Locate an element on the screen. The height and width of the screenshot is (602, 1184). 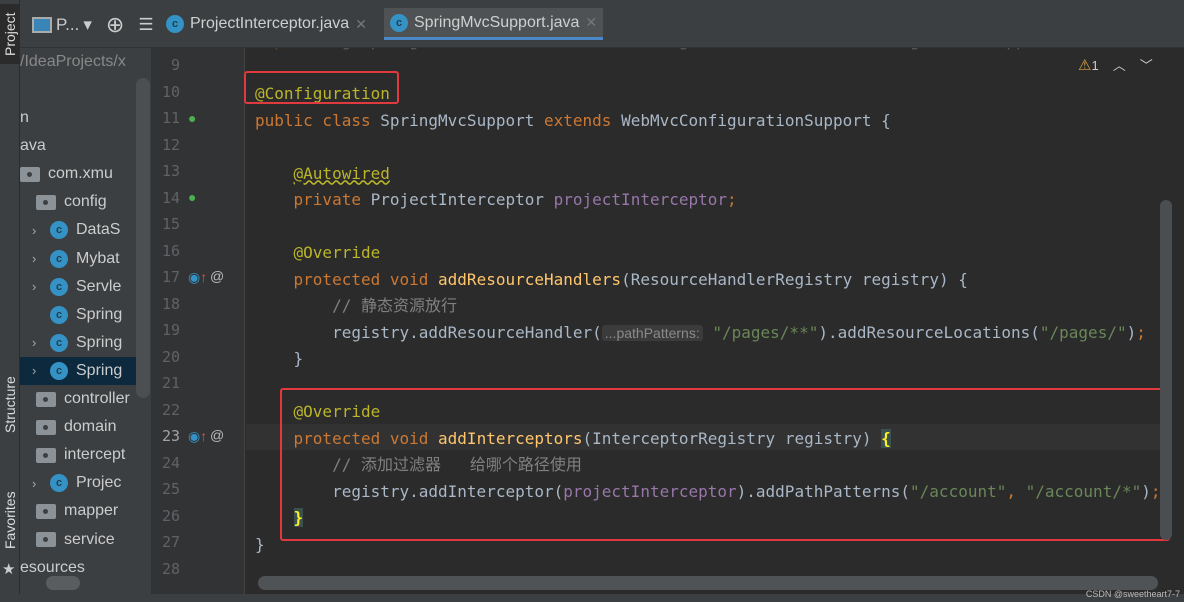
tree-item-label: n is located at coordinates (24, 117).